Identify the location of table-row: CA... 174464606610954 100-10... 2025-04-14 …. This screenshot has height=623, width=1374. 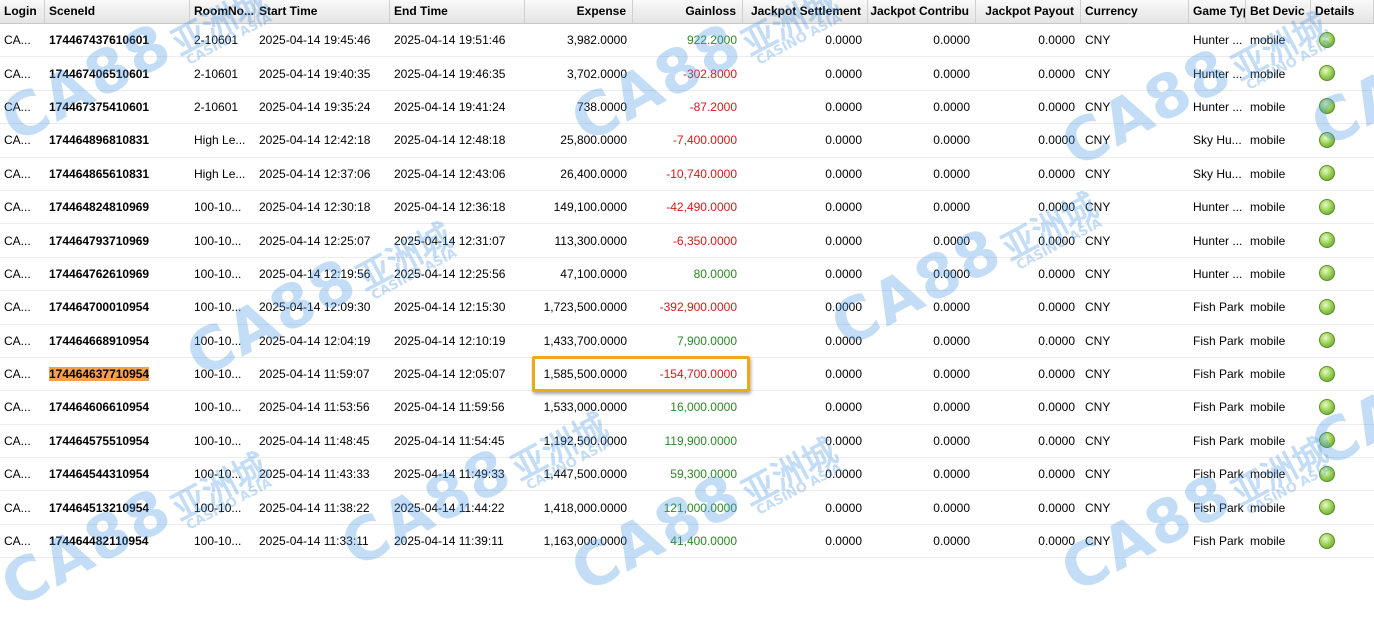
(687, 408).